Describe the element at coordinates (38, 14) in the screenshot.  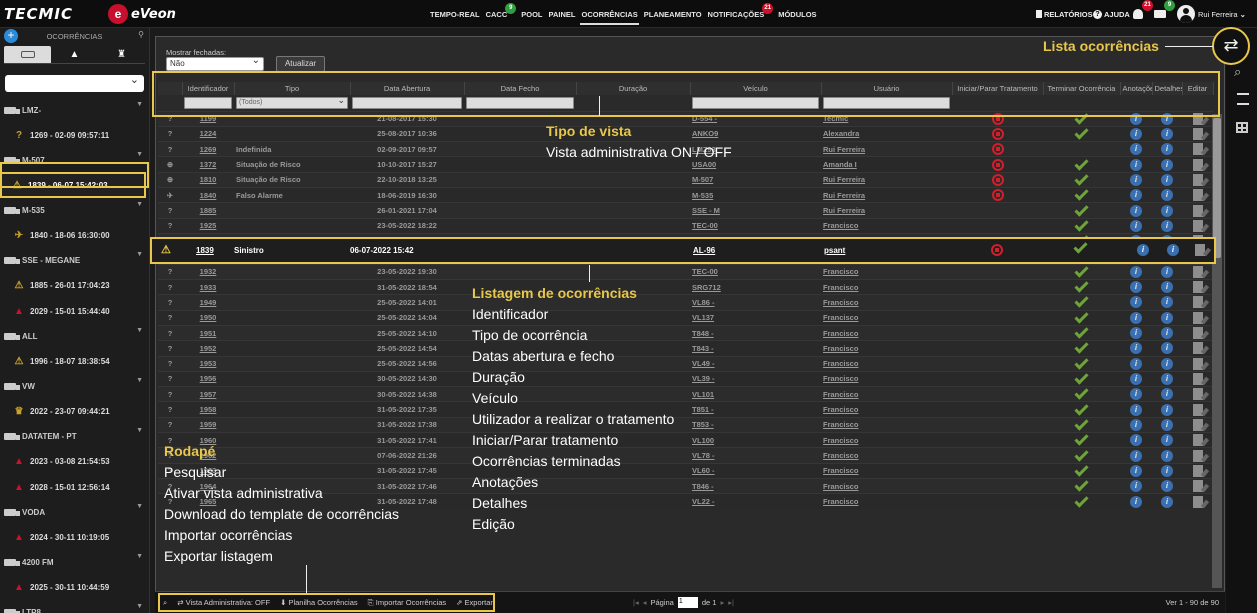
I see `tecmic-logo: TECMIC` at that location.